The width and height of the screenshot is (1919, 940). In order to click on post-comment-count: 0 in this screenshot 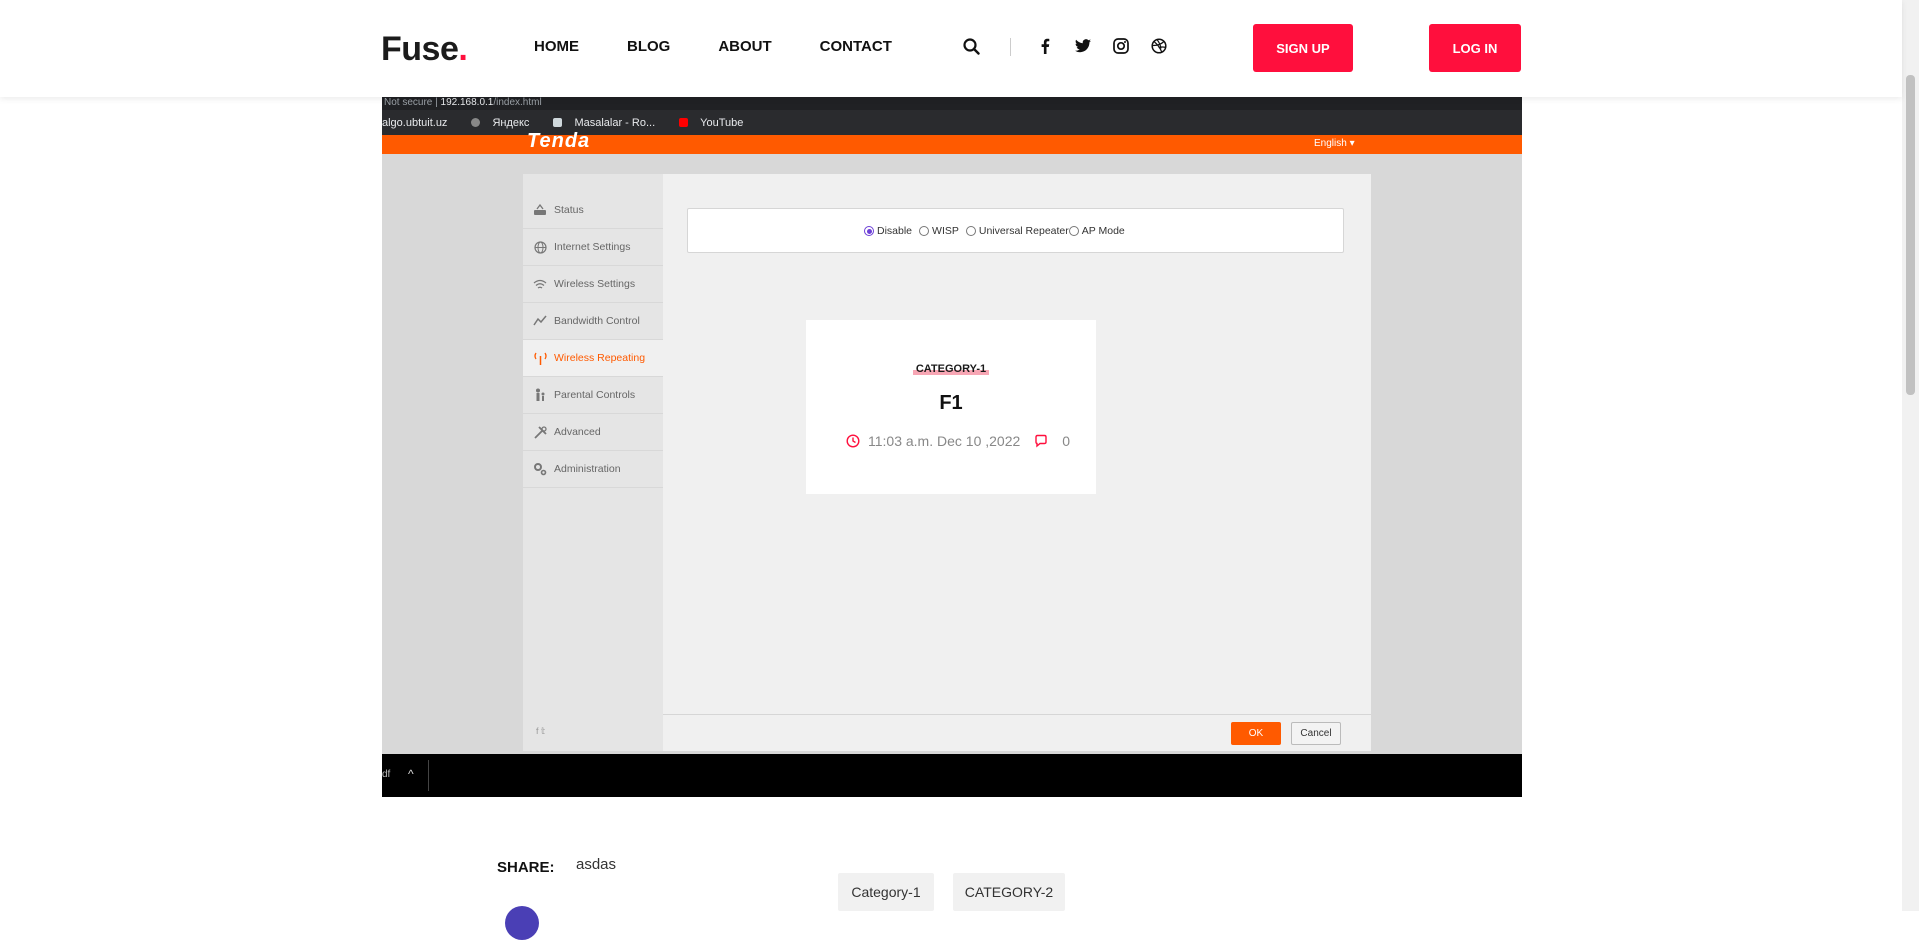, I will do `click(1066, 441)`.